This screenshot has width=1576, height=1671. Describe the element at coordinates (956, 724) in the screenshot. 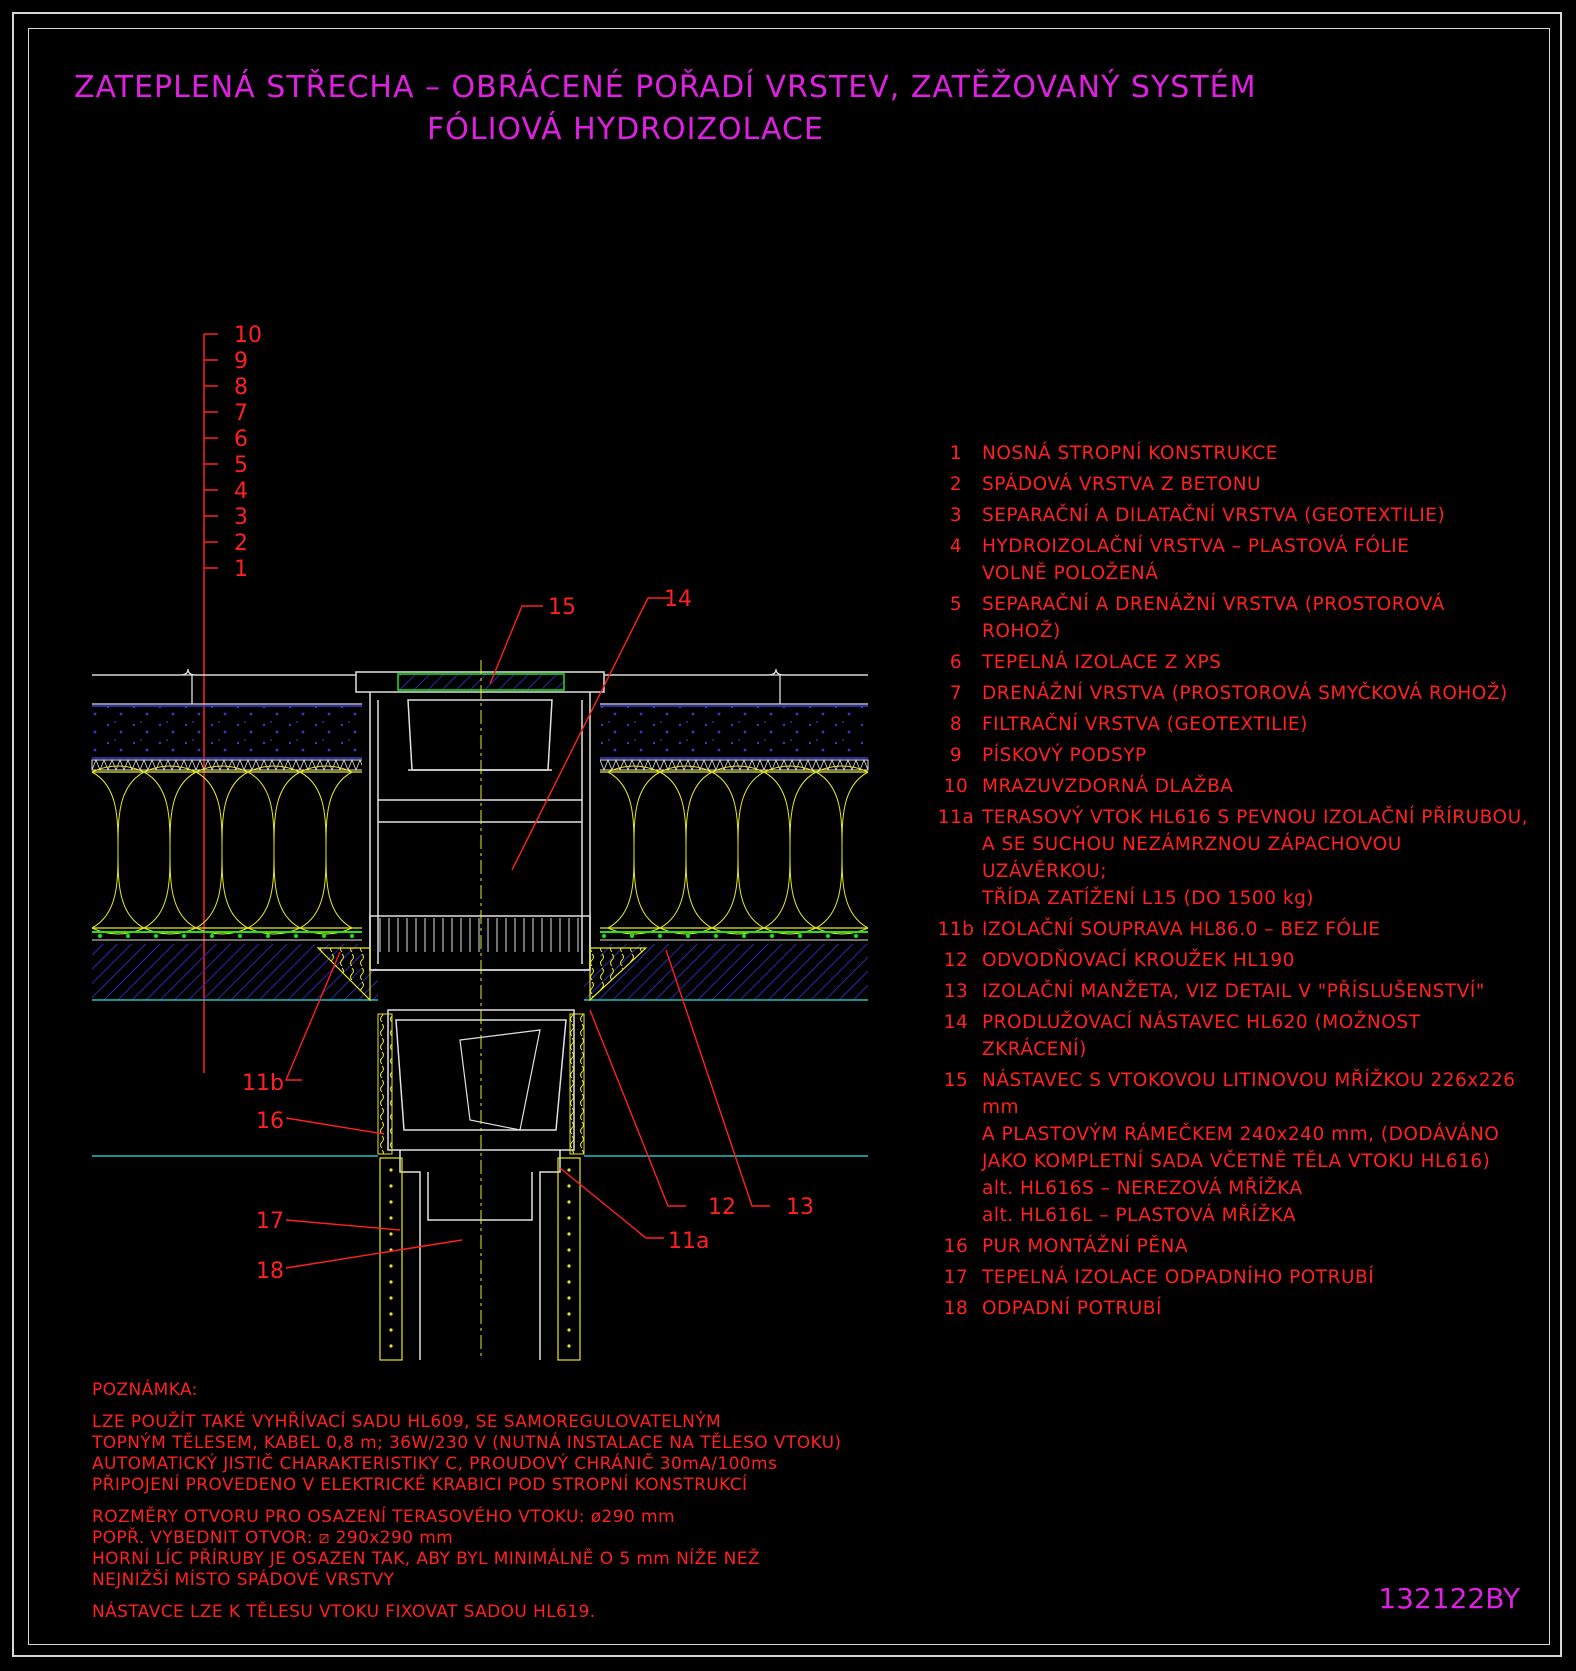

I see `legend-item-number: 8` at that location.